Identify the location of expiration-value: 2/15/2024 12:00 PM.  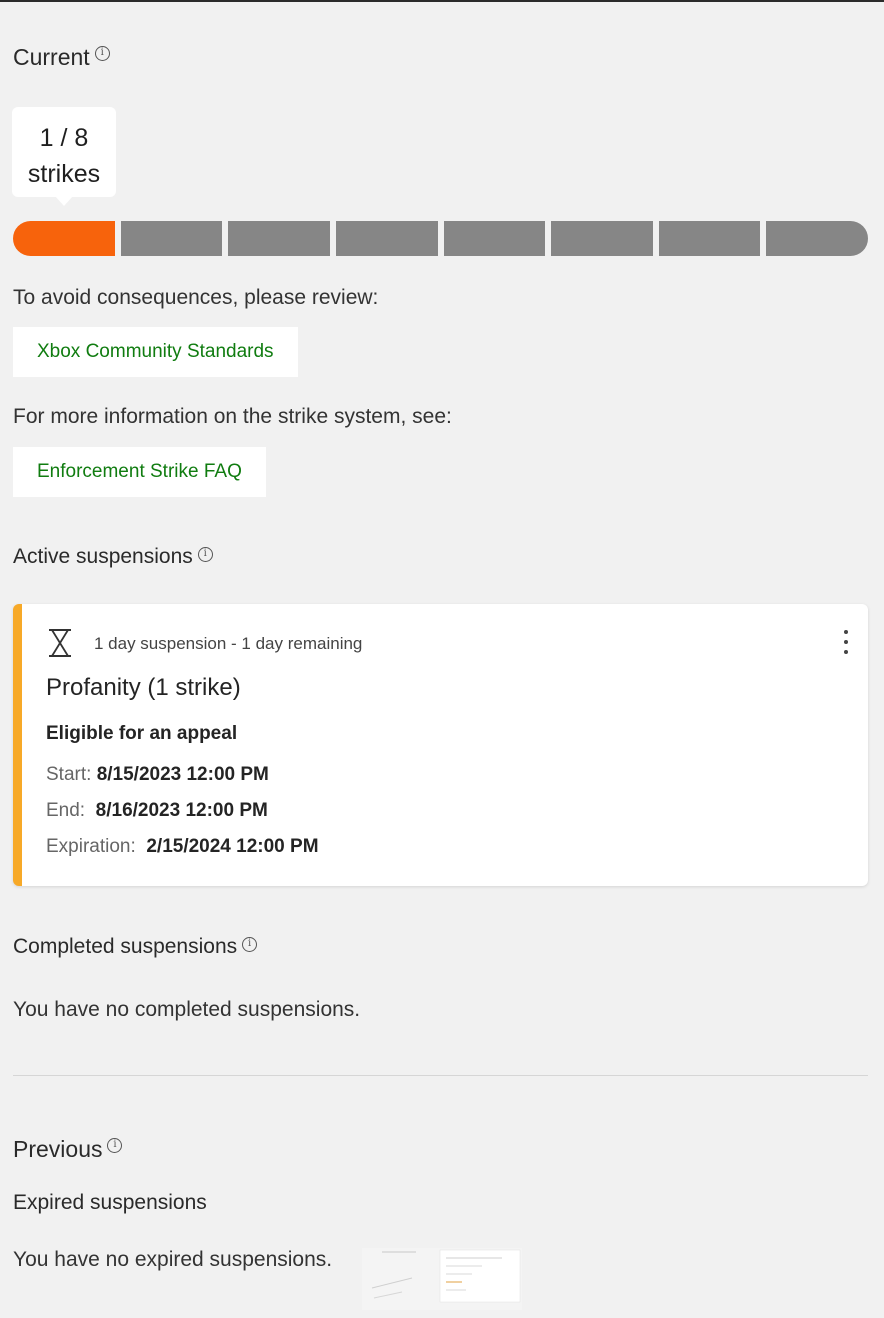
(232, 846).